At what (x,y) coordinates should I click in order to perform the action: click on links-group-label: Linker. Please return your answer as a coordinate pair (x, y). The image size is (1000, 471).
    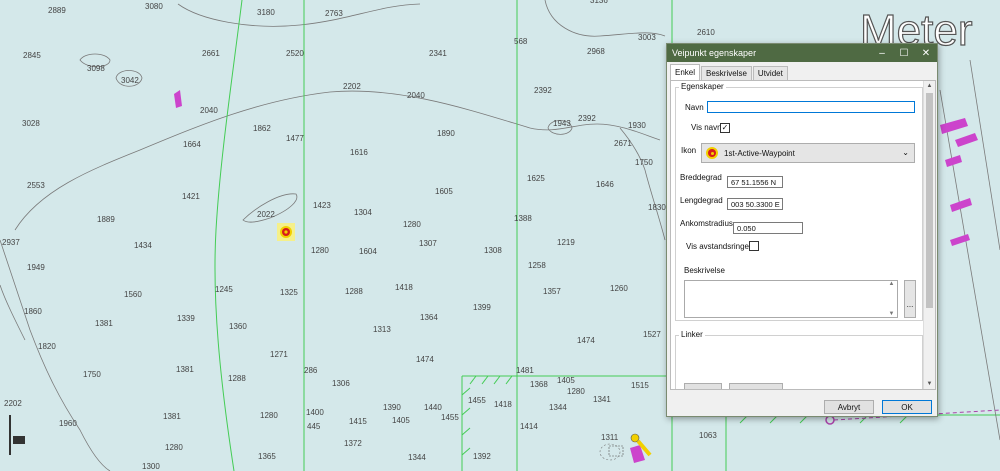
    Looking at the image, I should click on (692, 334).